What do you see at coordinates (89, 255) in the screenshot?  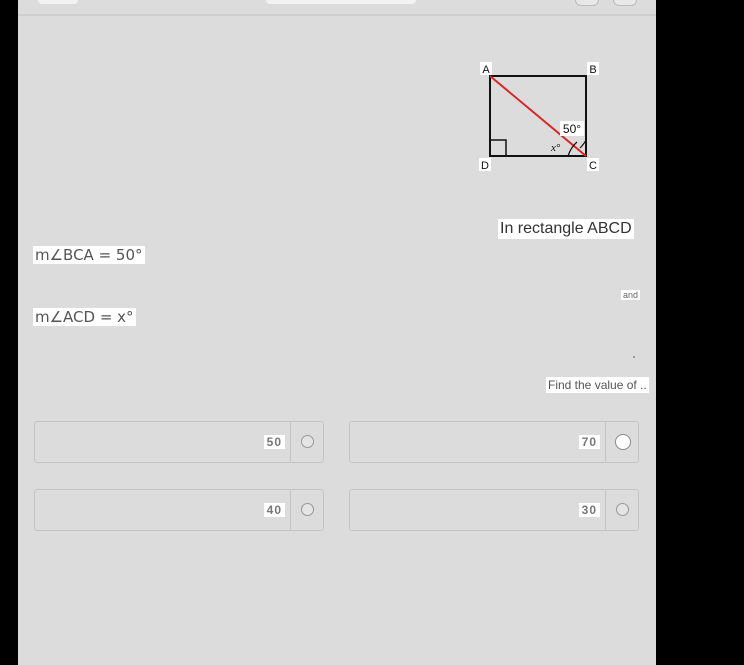 I see `angle-bca-statement: m∠BCA = 50°` at bounding box center [89, 255].